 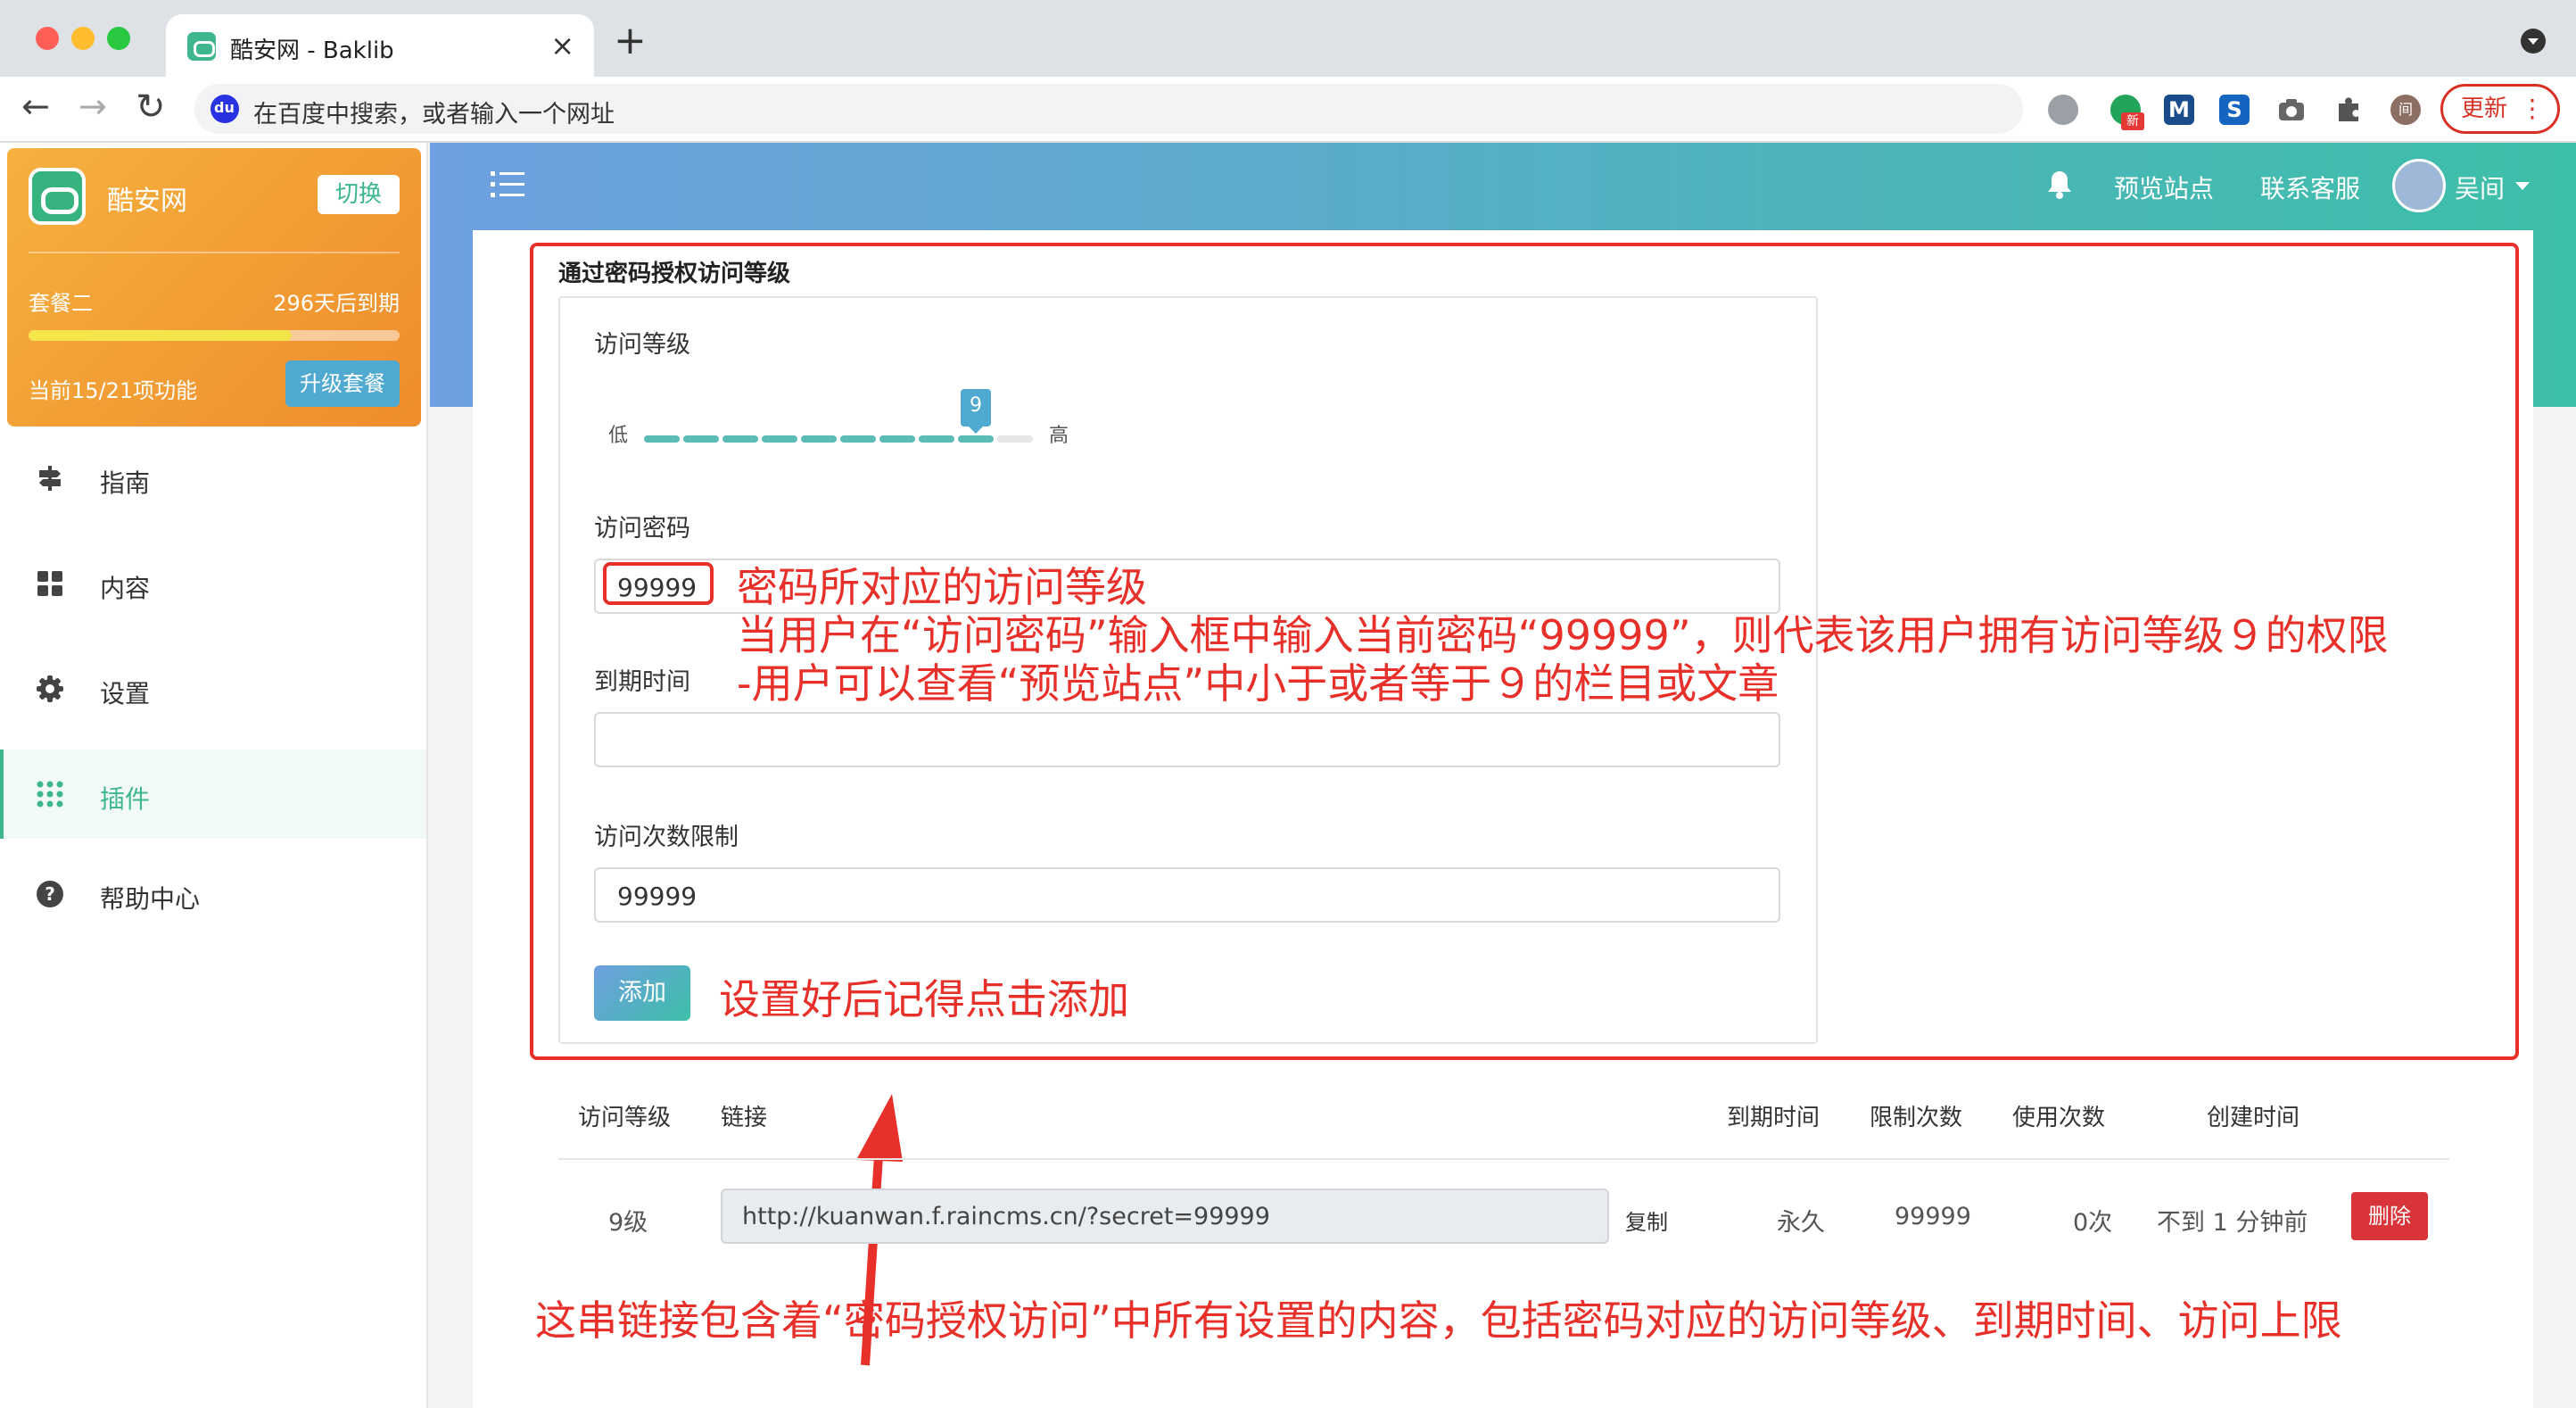 I want to click on reload-icon: ↻, so click(x=151, y=107).